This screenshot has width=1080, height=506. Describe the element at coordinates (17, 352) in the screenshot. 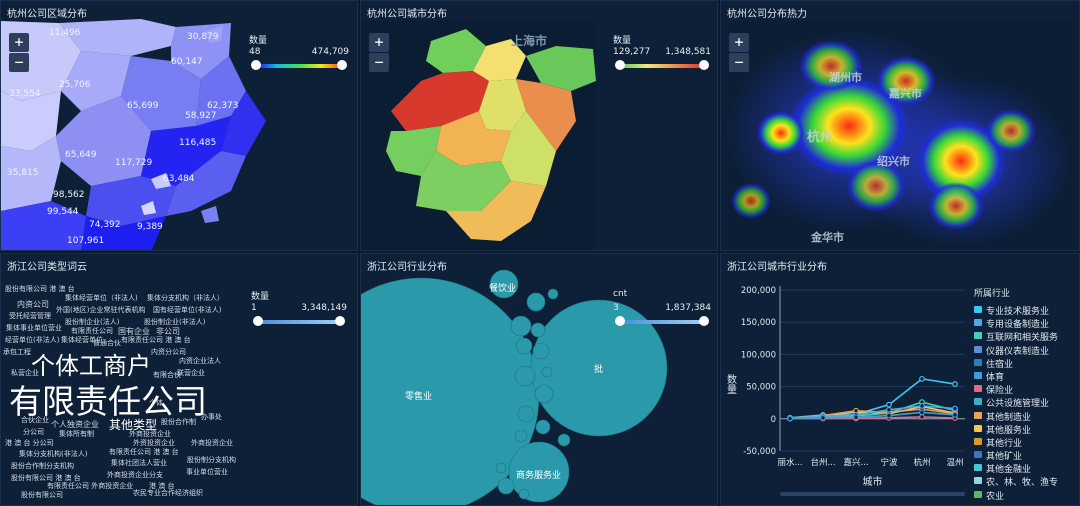

I see `cloud-word: 承包工程` at that location.